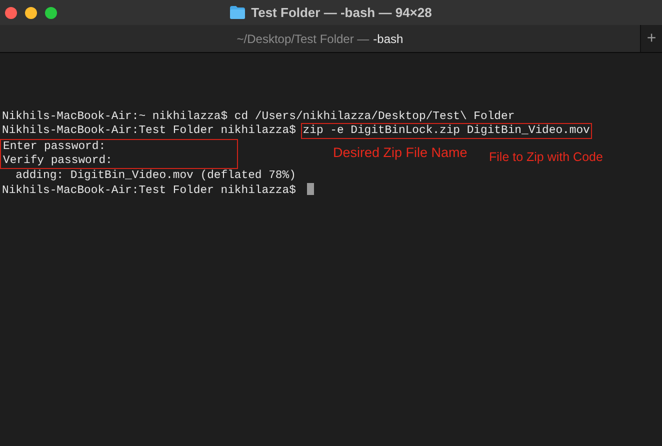 The image size is (662, 446). Describe the element at coordinates (11, 12) in the screenshot. I see `close-button` at that location.